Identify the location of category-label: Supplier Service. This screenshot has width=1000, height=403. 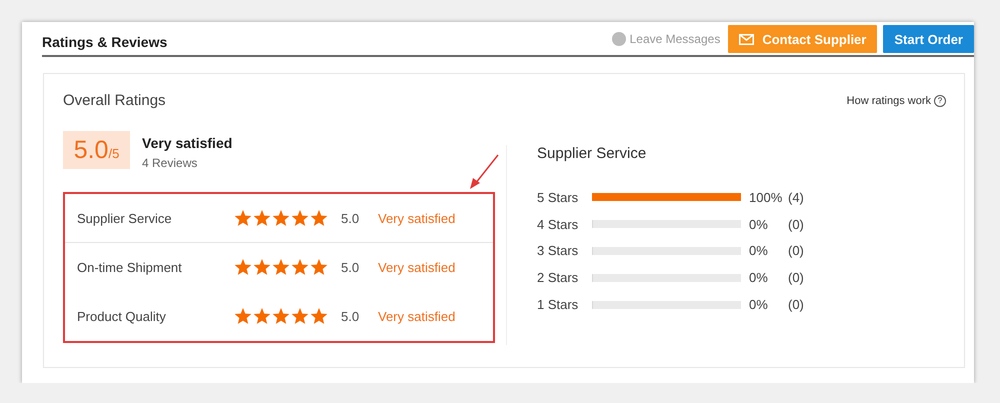
(125, 218).